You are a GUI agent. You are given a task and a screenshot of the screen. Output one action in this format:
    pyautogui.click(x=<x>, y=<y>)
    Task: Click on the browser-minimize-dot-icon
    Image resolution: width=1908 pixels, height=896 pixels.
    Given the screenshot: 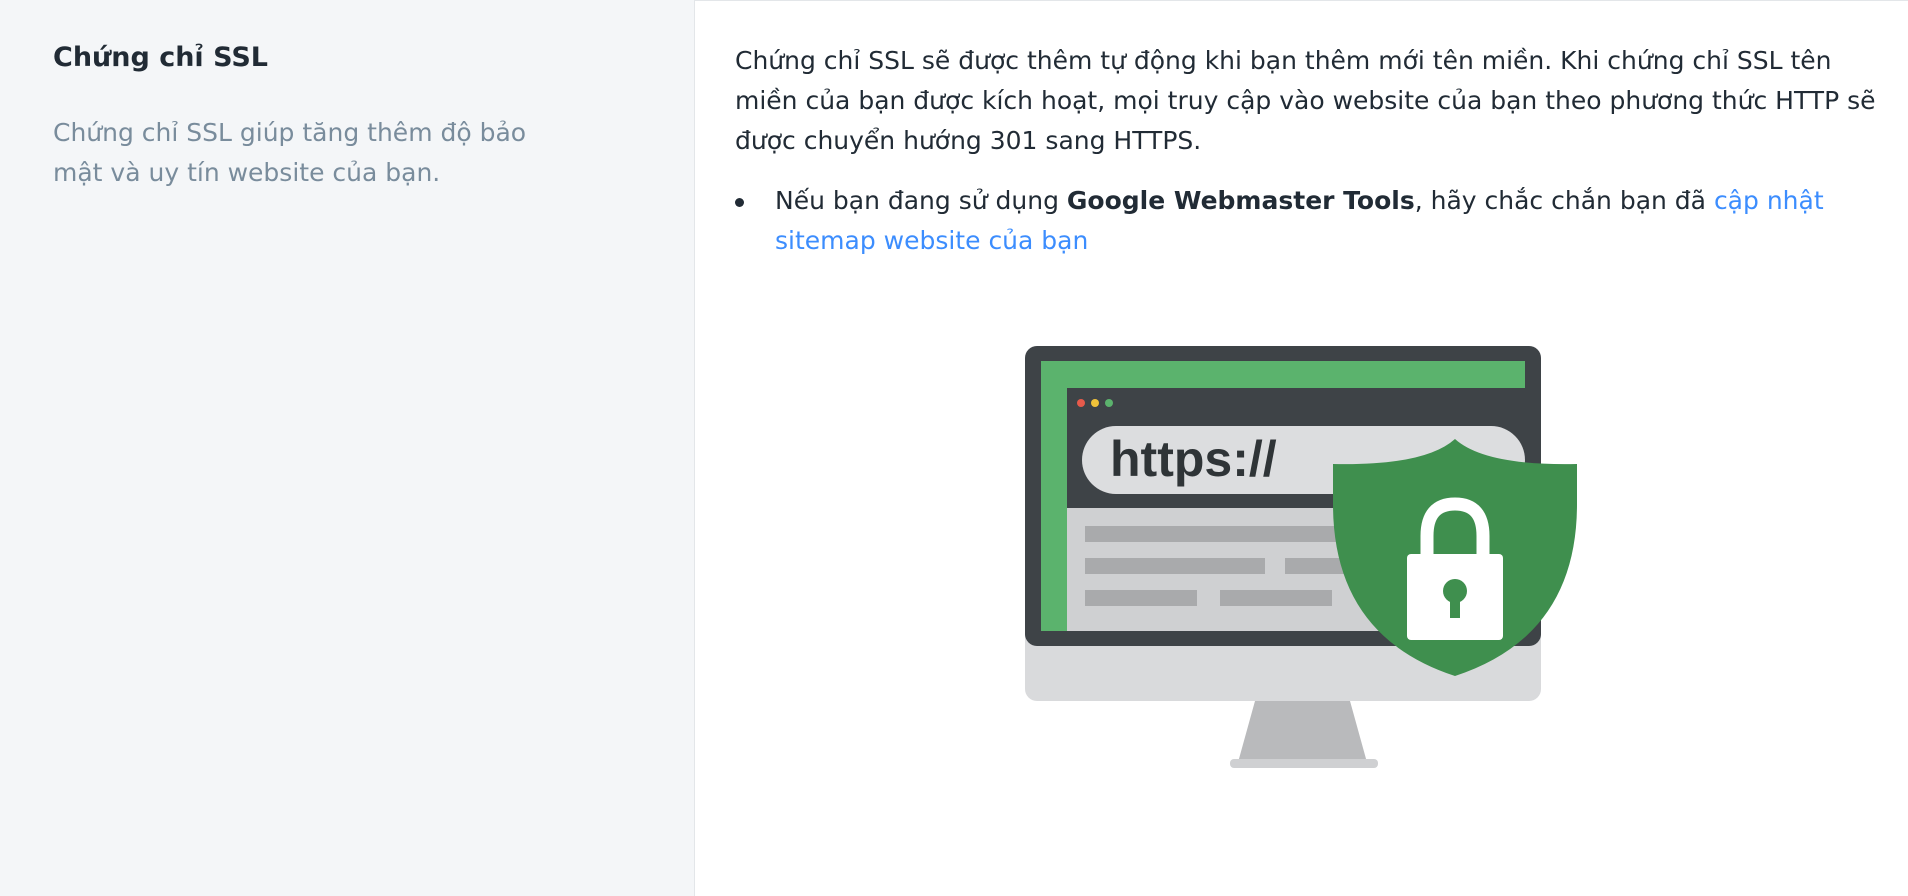 What is the action you would take?
    pyautogui.click(x=1095, y=403)
    